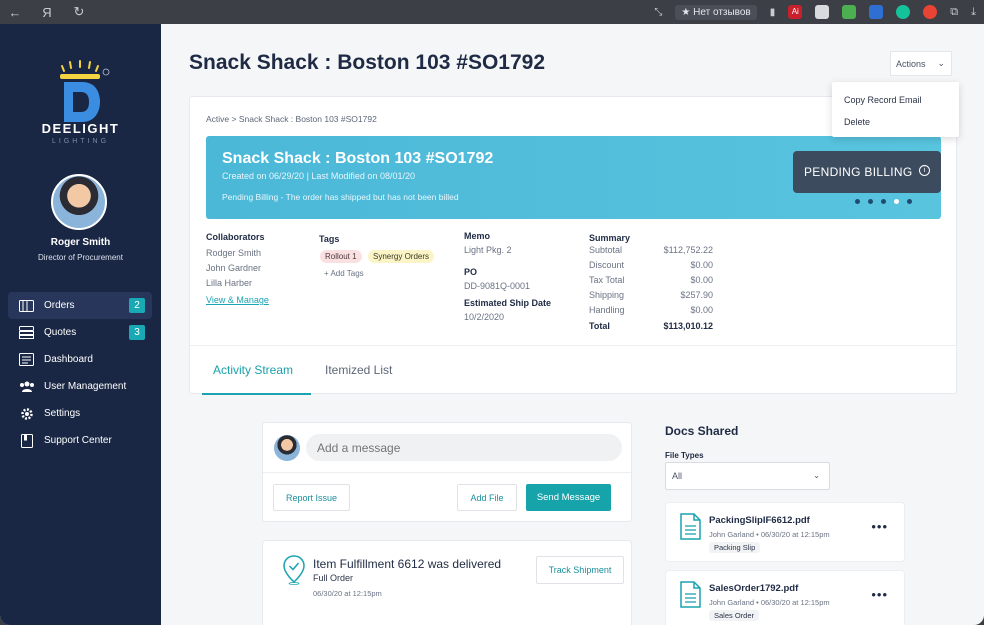 This screenshot has width=984, height=625. Describe the element at coordinates (696, 295) in the screenshot. I see `summary-value: $257.90` at that location.